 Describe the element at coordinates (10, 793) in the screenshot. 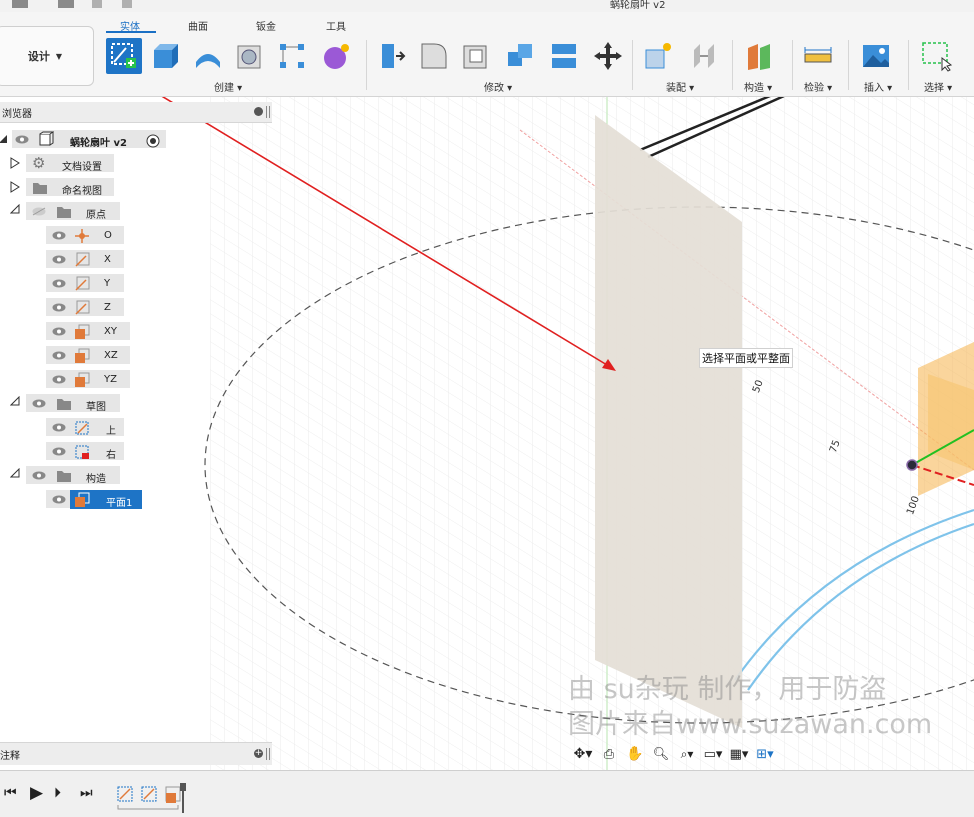

I see `go-to-start-icon: ⏮` at that location.